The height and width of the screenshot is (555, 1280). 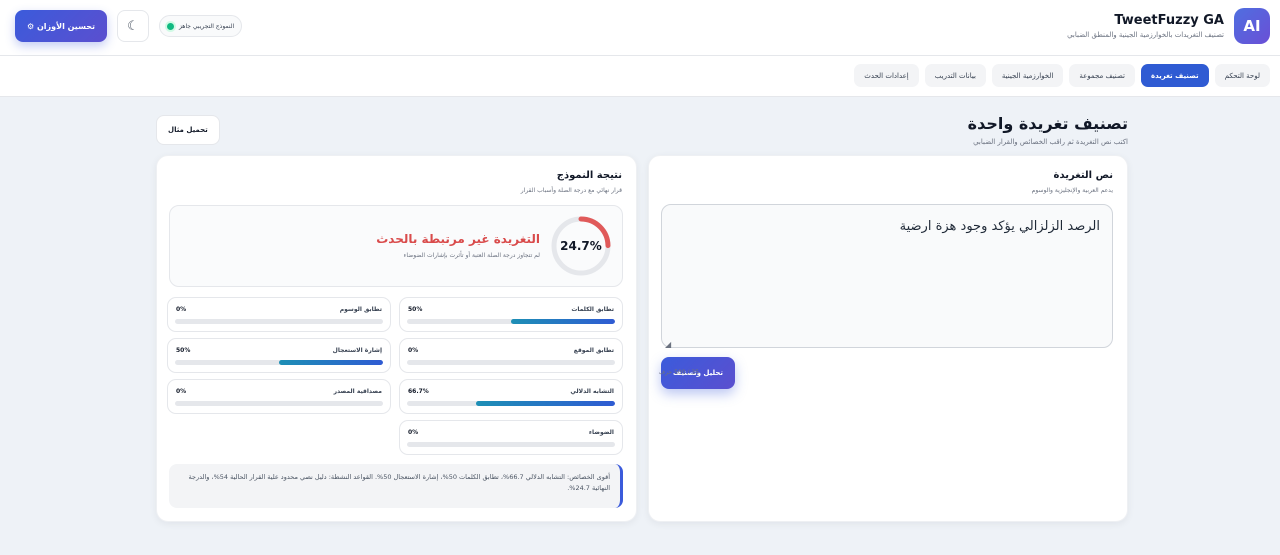 I want to click on metric-card: تطابق الكلمات 50%, so click(x=511, y=314).